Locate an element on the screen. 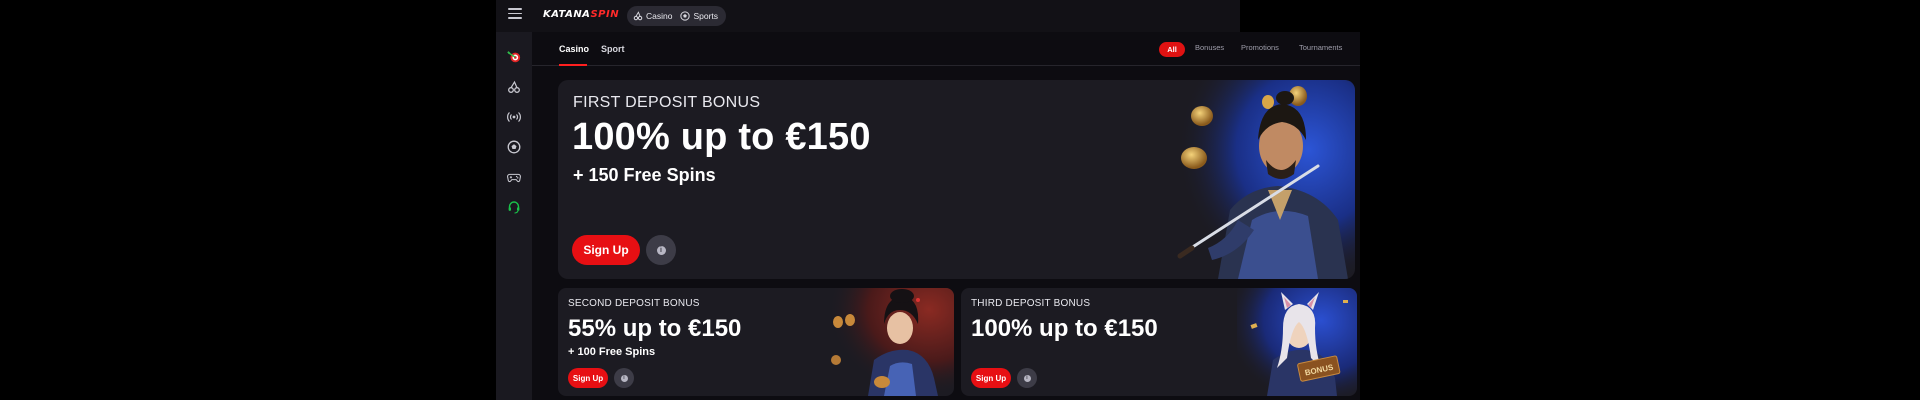  card-kicker: THIRD DEPOSIT BONUS is located at coordinates (1031, 303).